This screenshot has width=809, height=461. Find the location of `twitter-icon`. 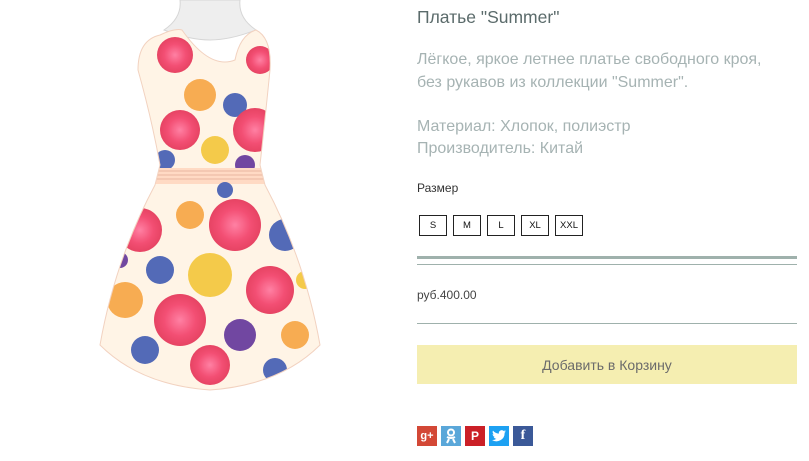

twitter-icon is located at coordinates (499, 436).